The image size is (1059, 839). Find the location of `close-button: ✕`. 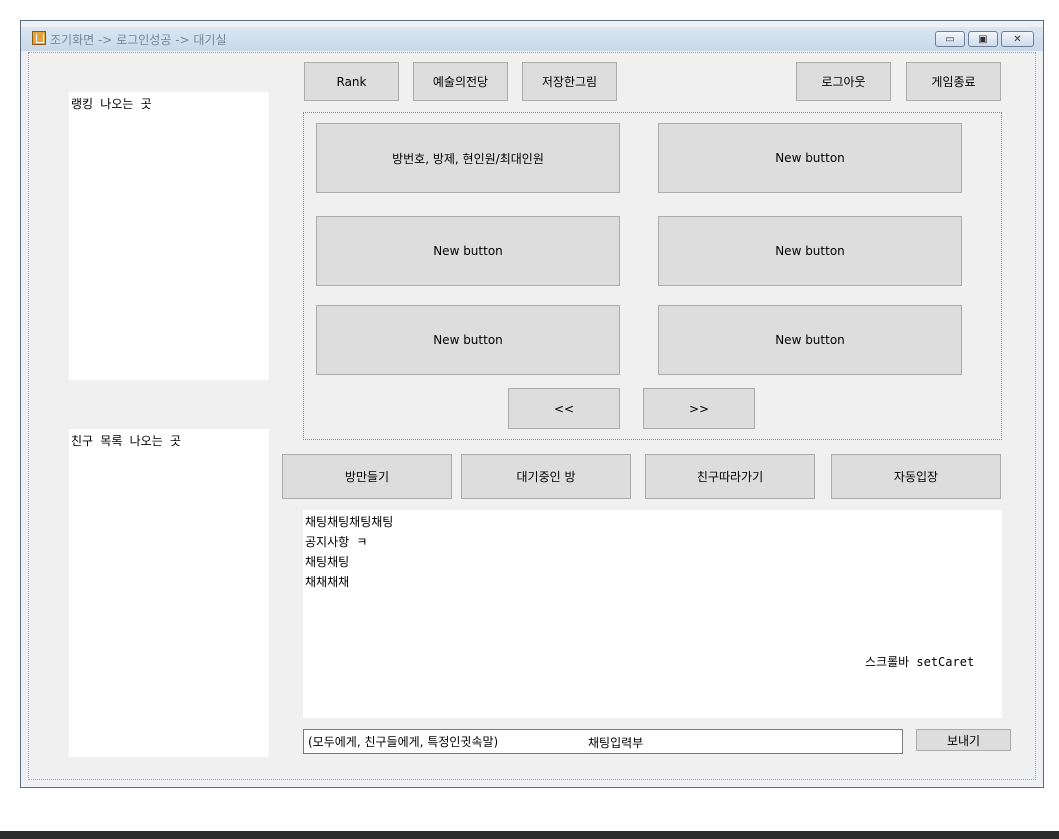

close-button: ✕ is located at coordinates (1017, 39).